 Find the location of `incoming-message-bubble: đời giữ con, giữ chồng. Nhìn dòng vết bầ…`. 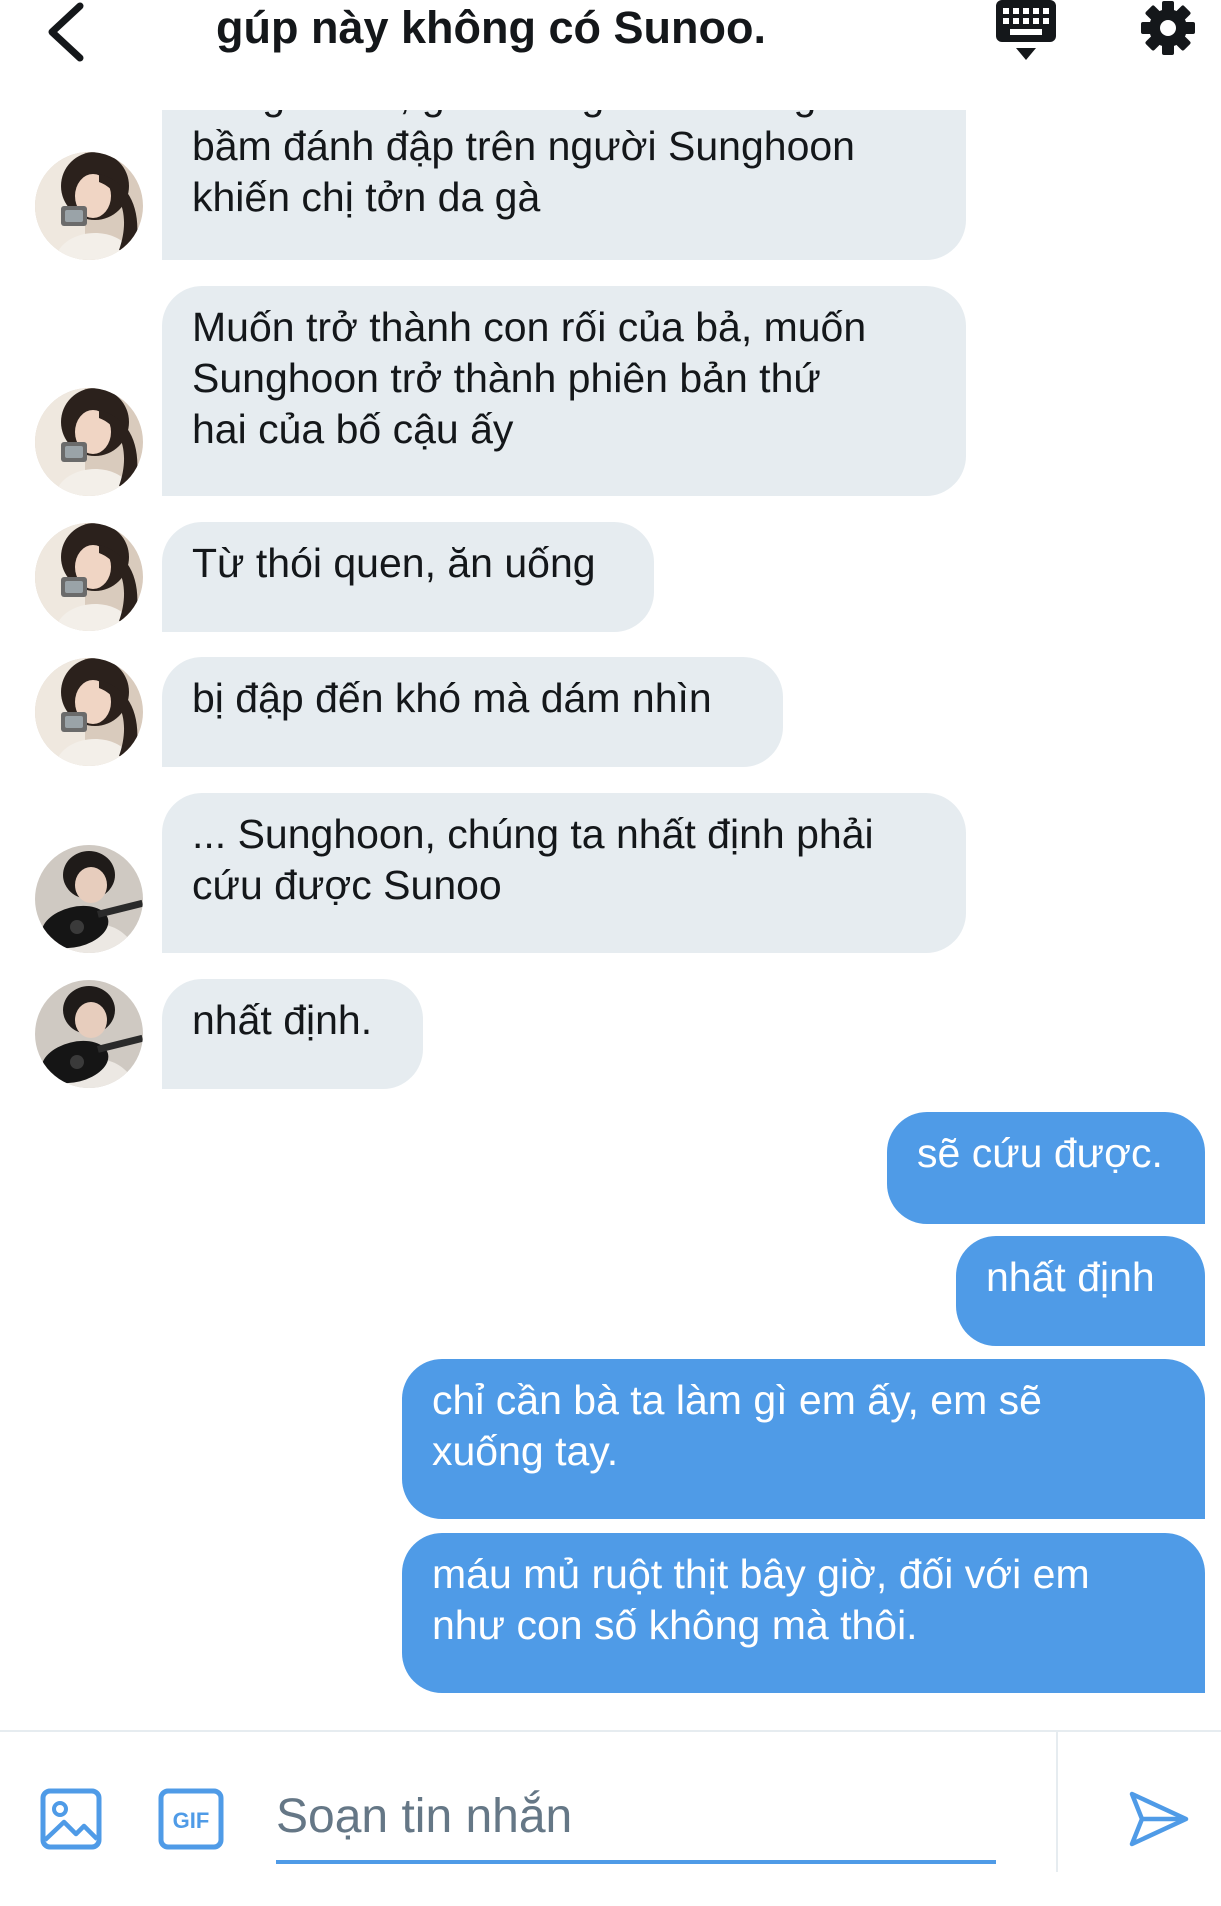

incoming-message-bubble: đời giữ con, giữ chồng. Nhìn dòng vết bầ… is located at coordinates (564, 185).